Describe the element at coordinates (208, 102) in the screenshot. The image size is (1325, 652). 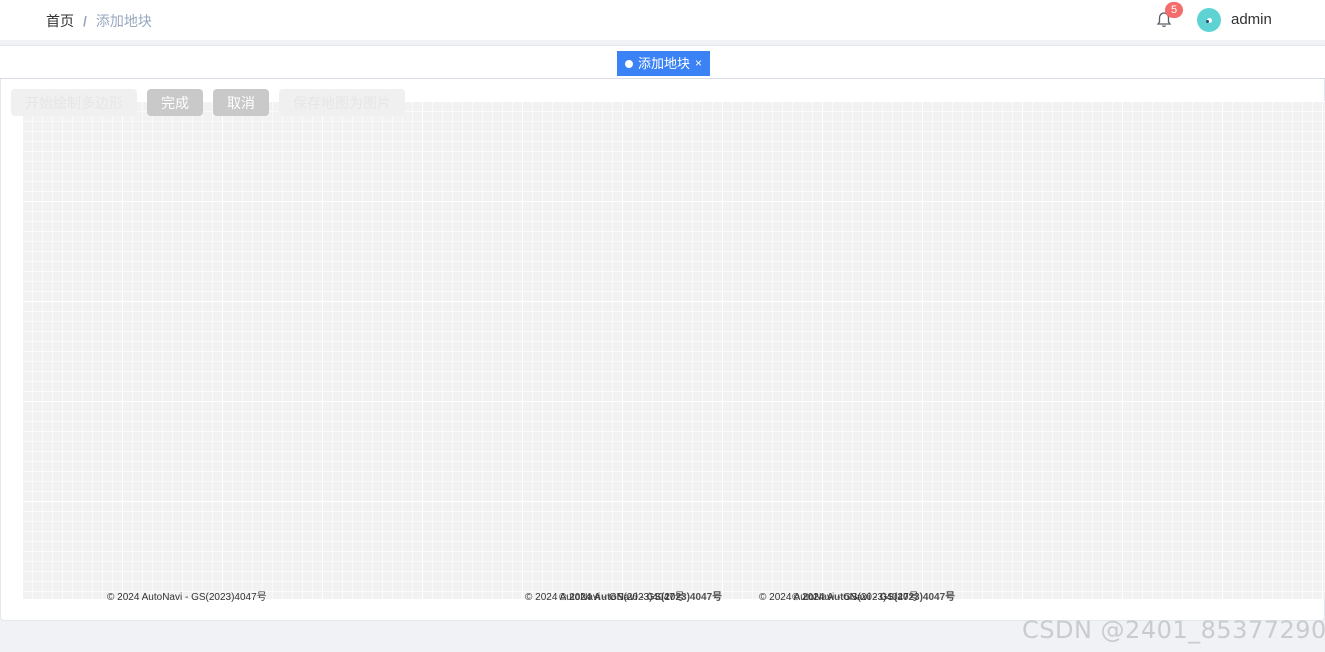
I see `map-toolbar: 开始绘制多边形 完成 取消 保存地图为图片` at that location.